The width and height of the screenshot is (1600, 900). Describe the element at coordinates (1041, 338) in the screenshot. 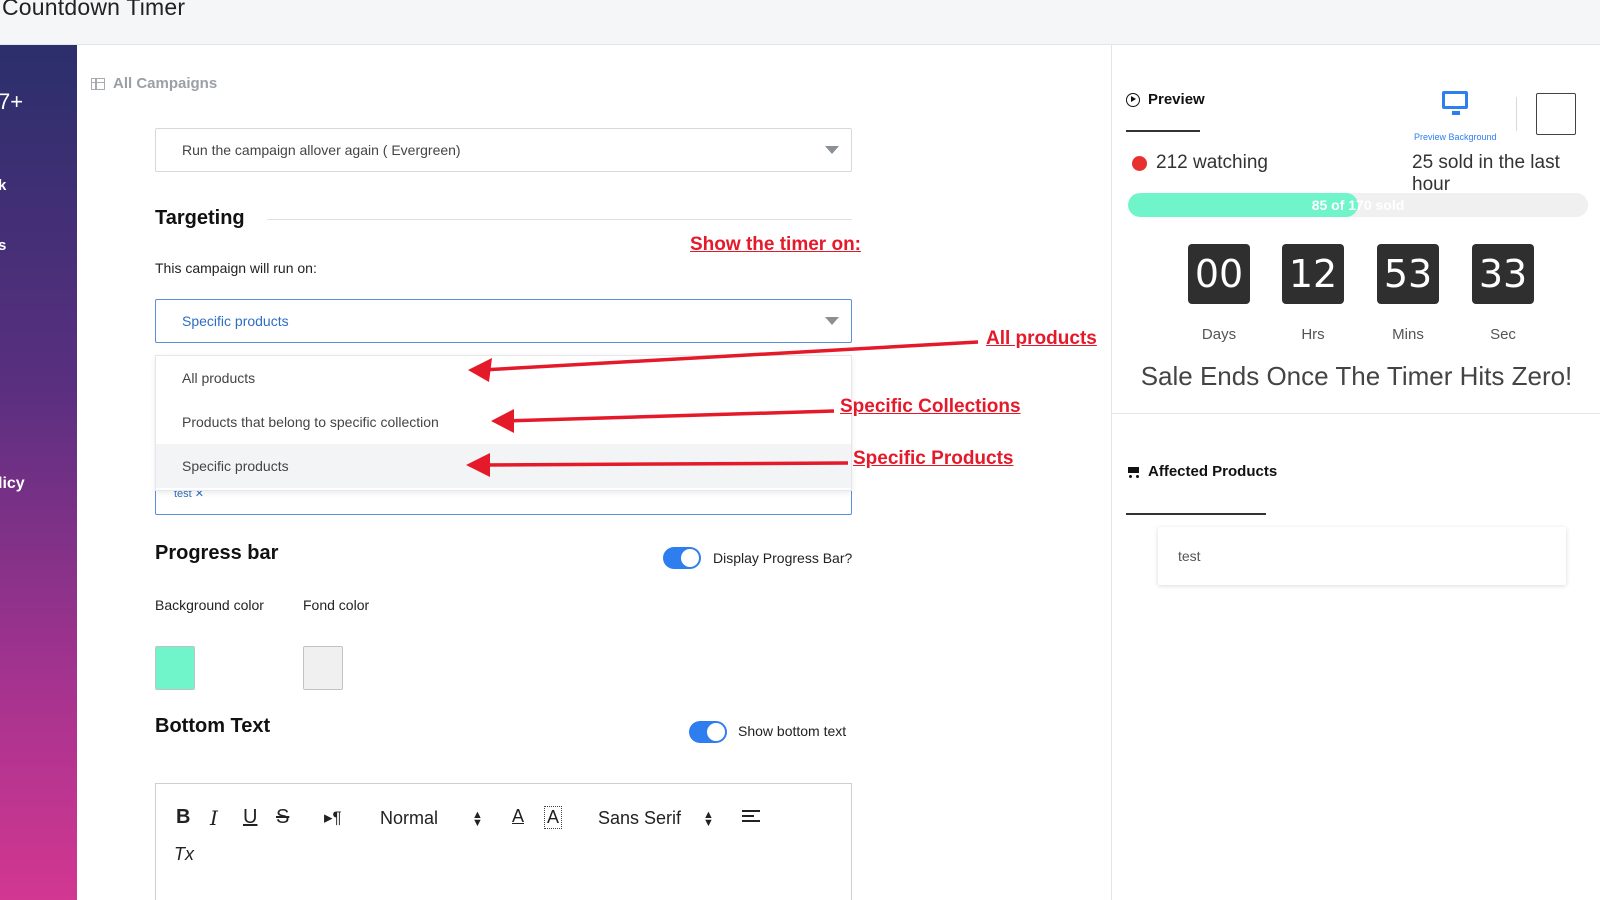

I see `annotation-all-products: All products` at that location.